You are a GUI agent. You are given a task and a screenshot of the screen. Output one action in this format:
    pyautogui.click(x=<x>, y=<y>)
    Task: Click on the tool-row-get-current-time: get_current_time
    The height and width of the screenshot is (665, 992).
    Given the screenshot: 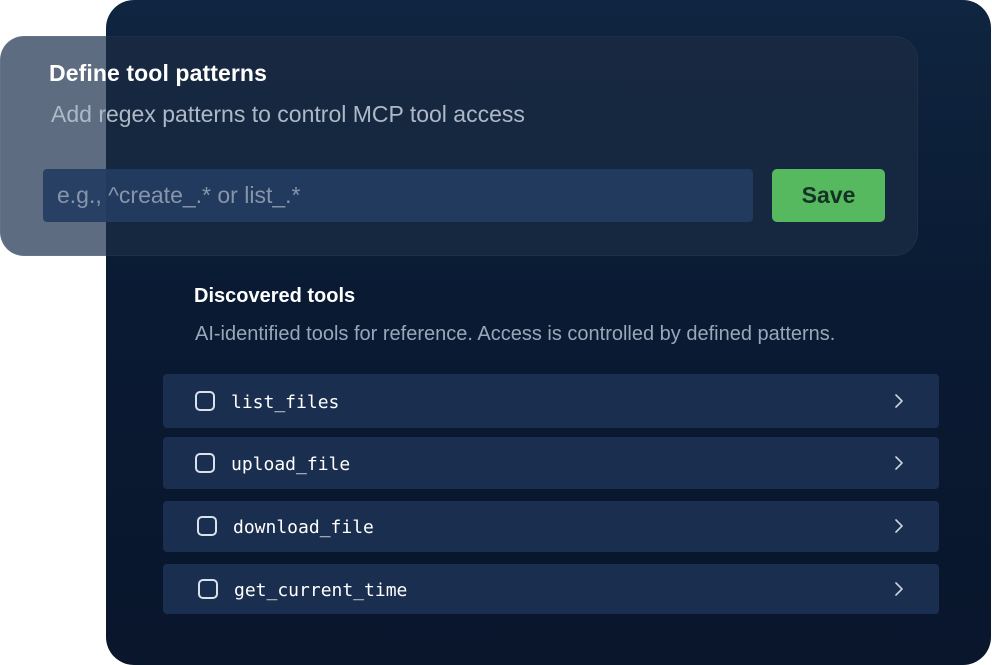 What is the action you would take?
    pyautogui.click(x=551, y=589)
    